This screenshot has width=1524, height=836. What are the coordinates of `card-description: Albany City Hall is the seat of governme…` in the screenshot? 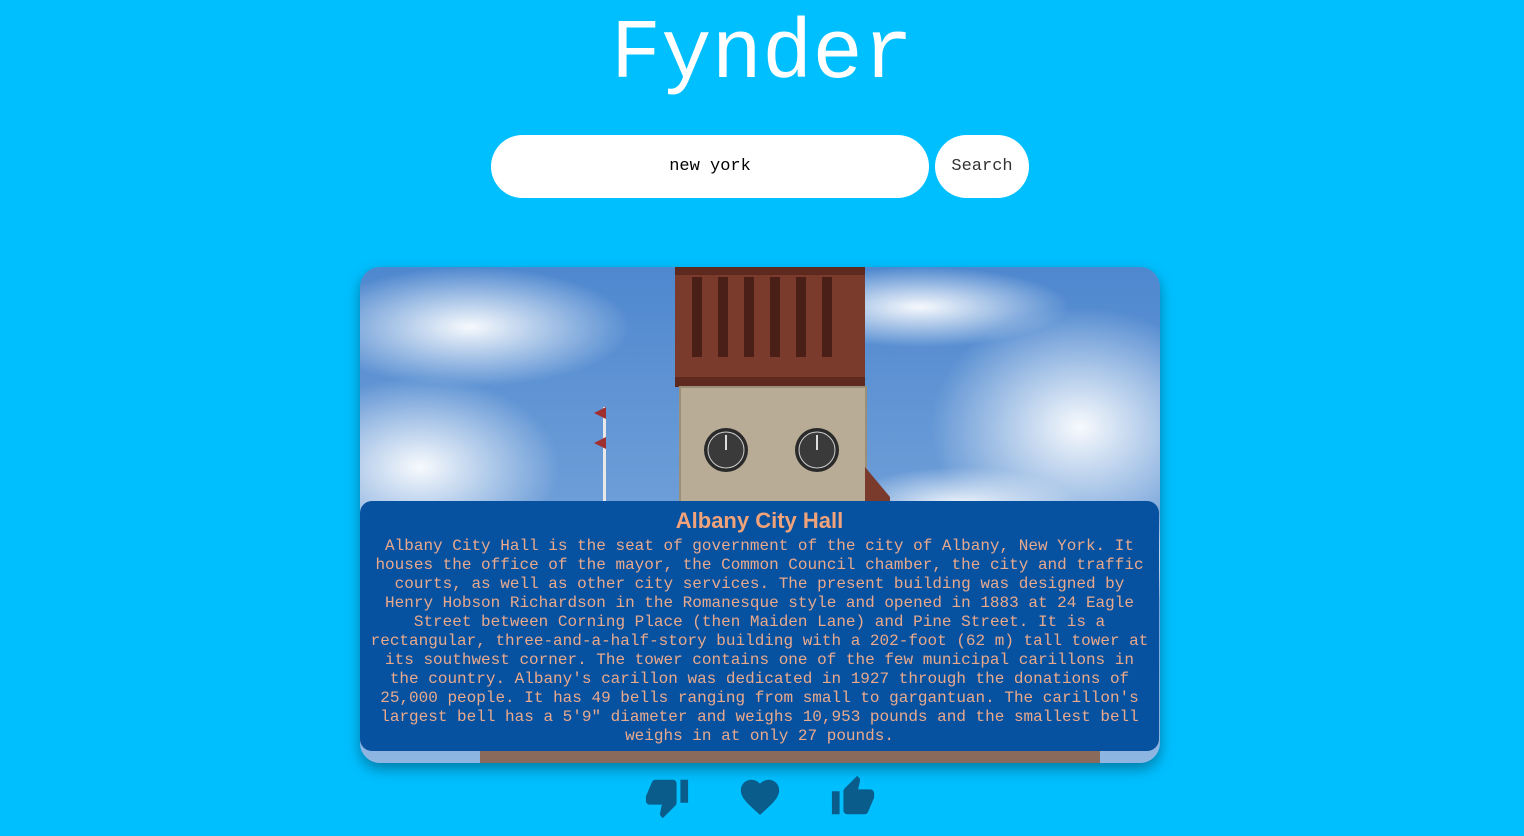 It's located at (759, 641).